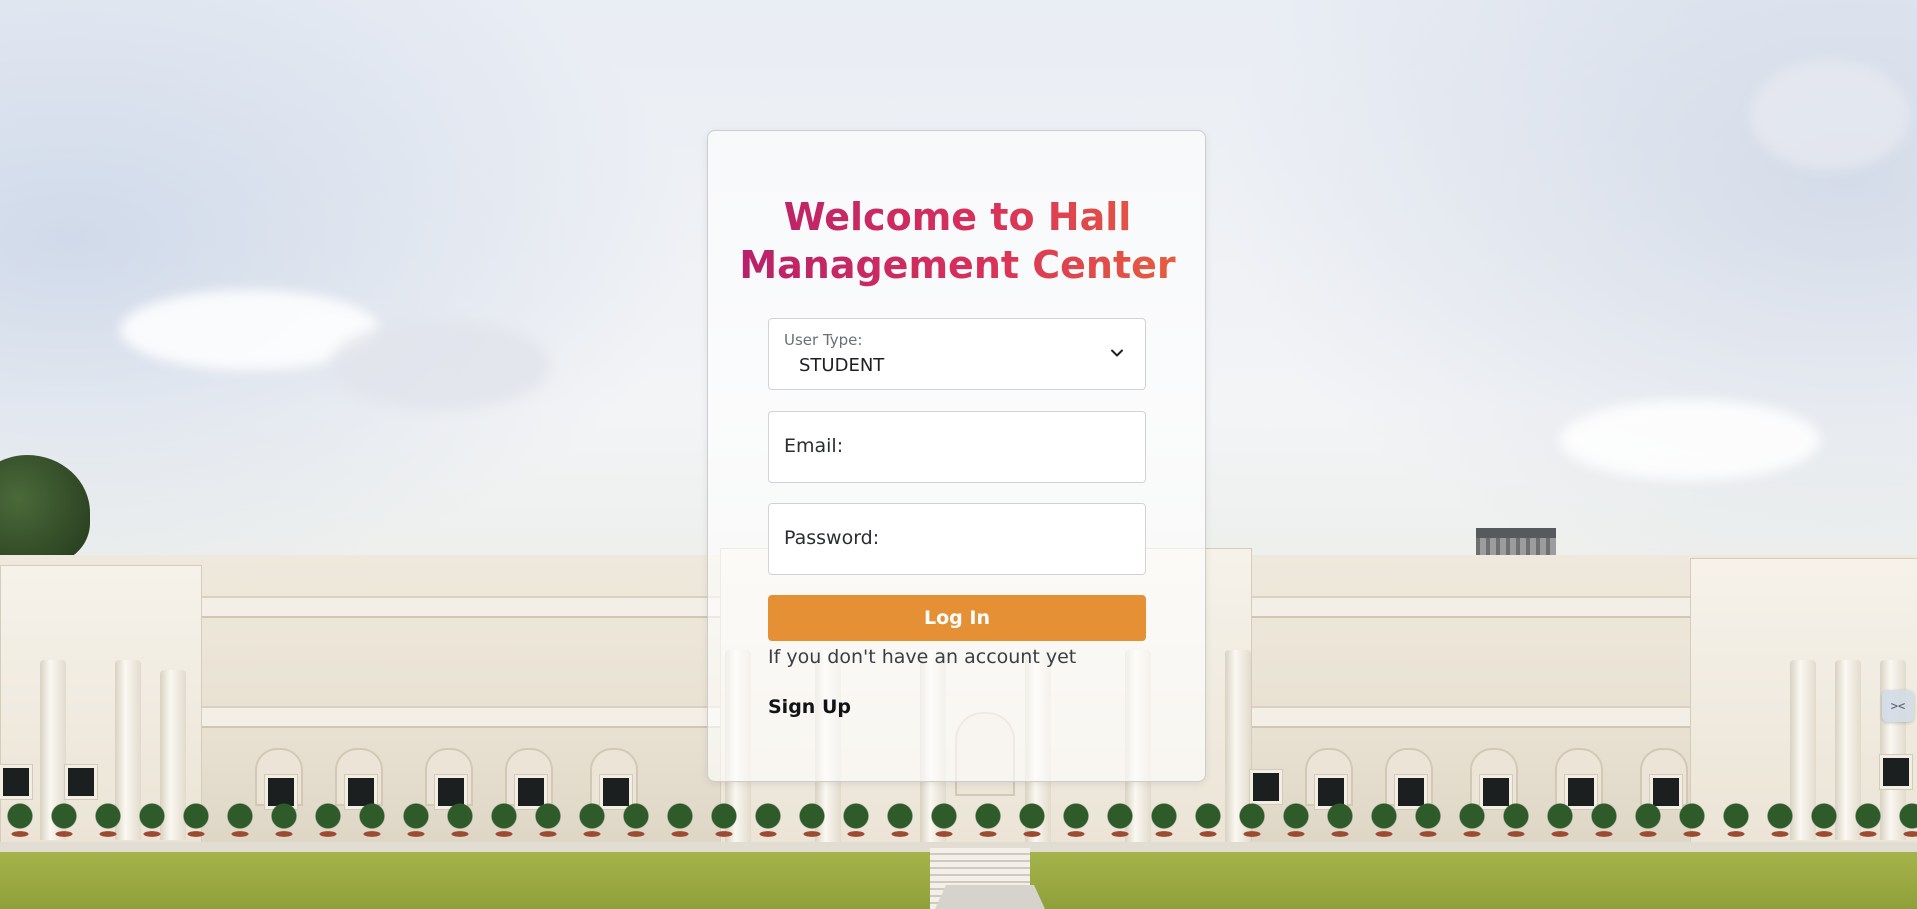  Describe the element at coordinates (823, 340) in the screenshot. I see `user-type-label: User Type:` at that location.